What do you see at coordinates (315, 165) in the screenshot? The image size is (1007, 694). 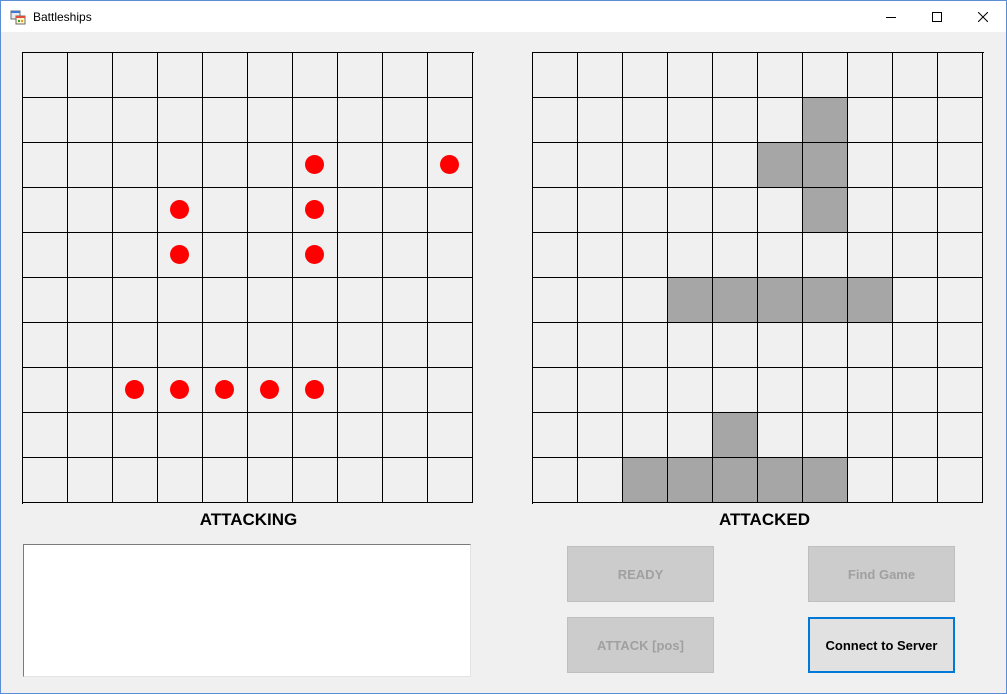 I see `attacking-cell-r2-c6` at bounding box center [315, 165].